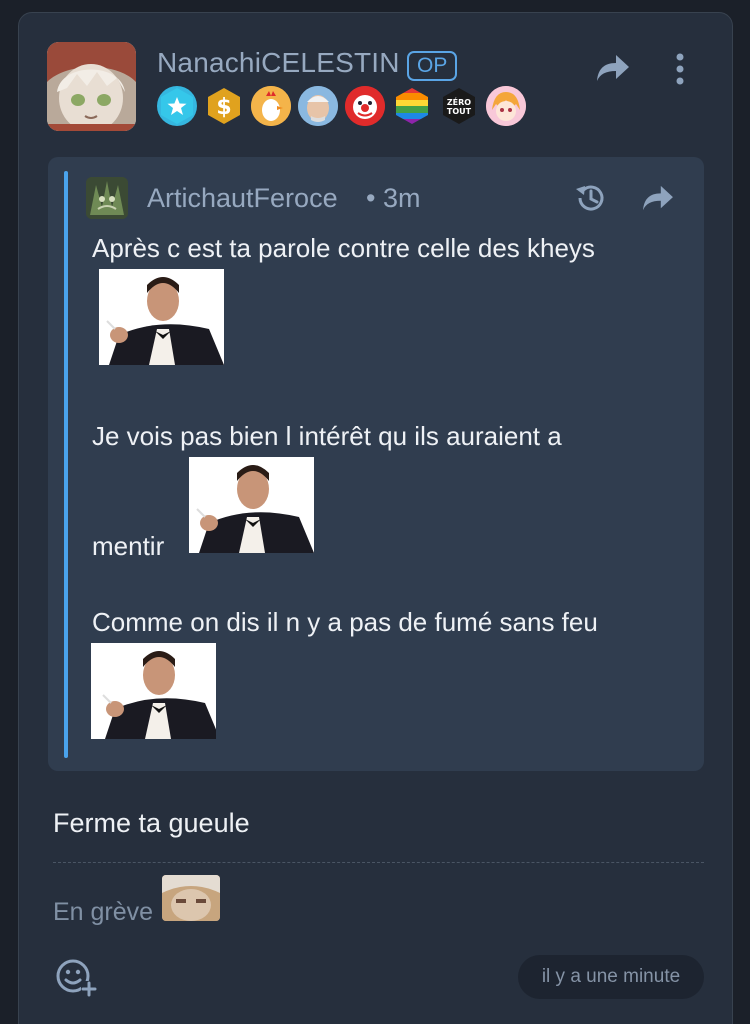  What do you see at coordinates (412, 106) in the screenshot?
I see `rainbow-badge-icon` at bounding box center [412, 106].